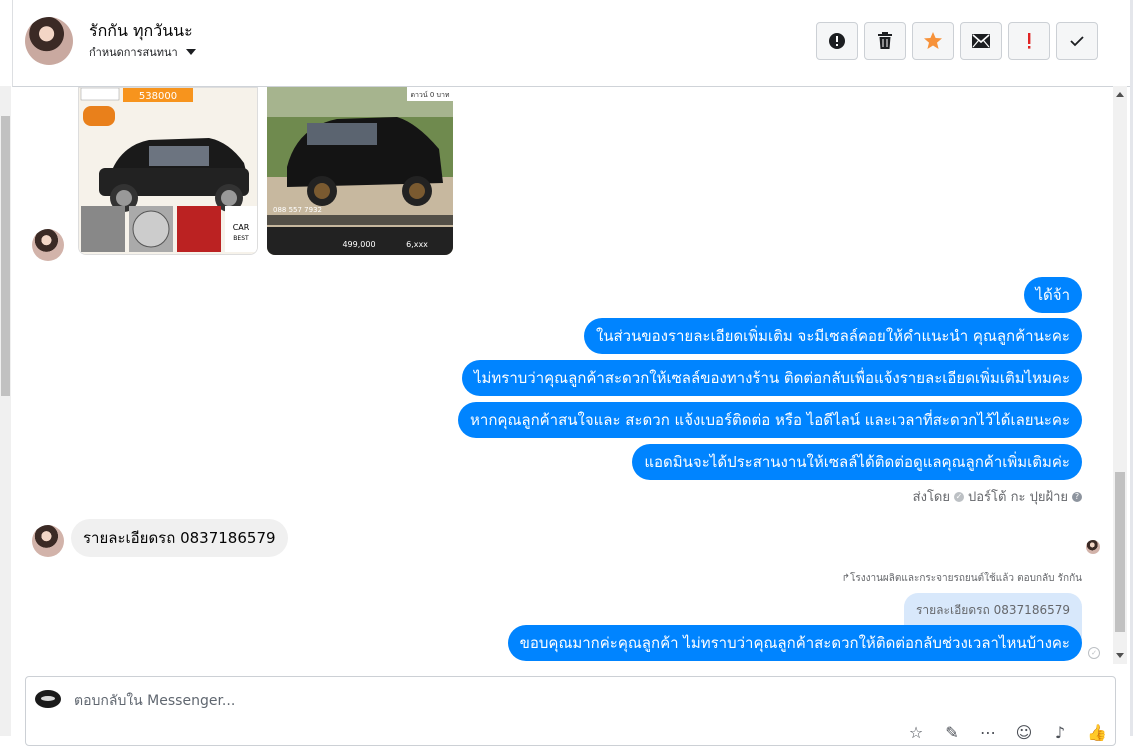 This screenshot has width=1133, height=746. I want to click on car-ad-graphic-1: 538000 CAR BEST, so click(168, 171).